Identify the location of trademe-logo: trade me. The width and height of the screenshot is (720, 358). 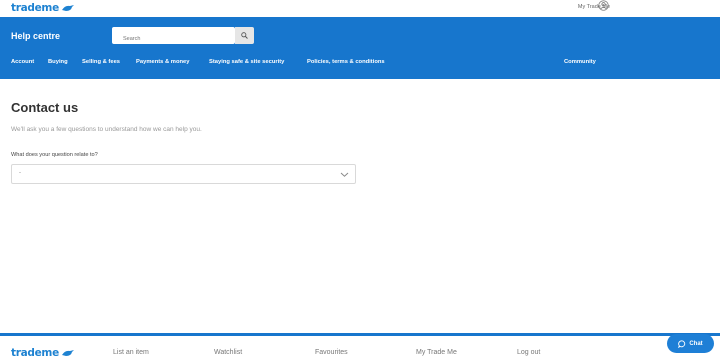
(43, 8).